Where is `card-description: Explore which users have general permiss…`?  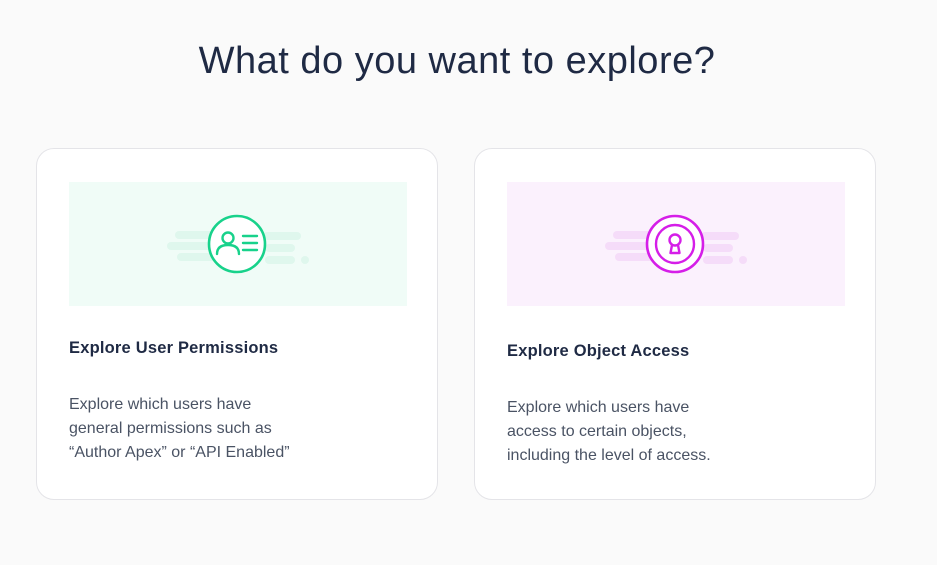
card-description: Explore which users have general permiss… is located at coordinates (204, 429).